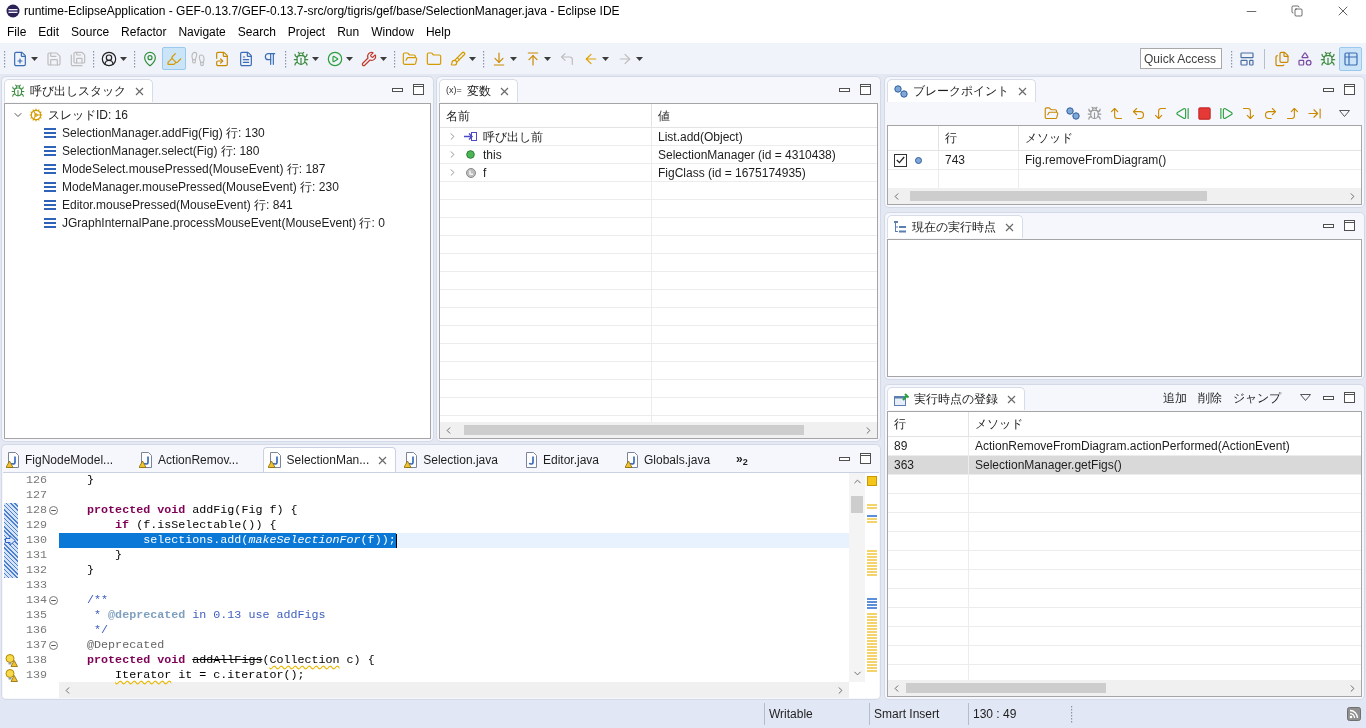 The width and height of the screenshot is (1366, 728). What do you see at coordinates (90, 32) in the screenshot?
I see `menu-item: Source` at bounding box center [90, 32].